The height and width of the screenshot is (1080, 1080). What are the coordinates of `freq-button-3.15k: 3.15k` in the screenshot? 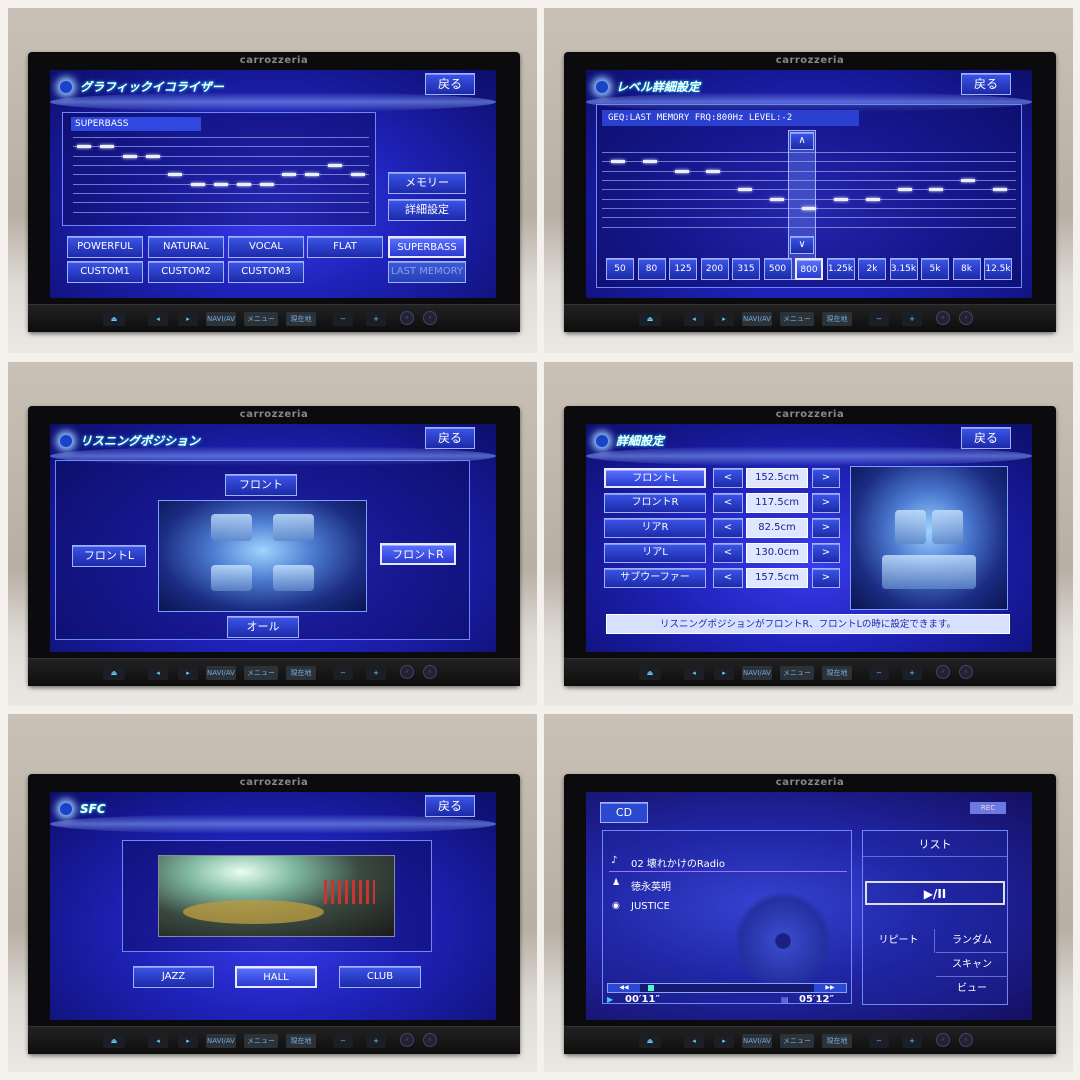 It's located at (903, 269).